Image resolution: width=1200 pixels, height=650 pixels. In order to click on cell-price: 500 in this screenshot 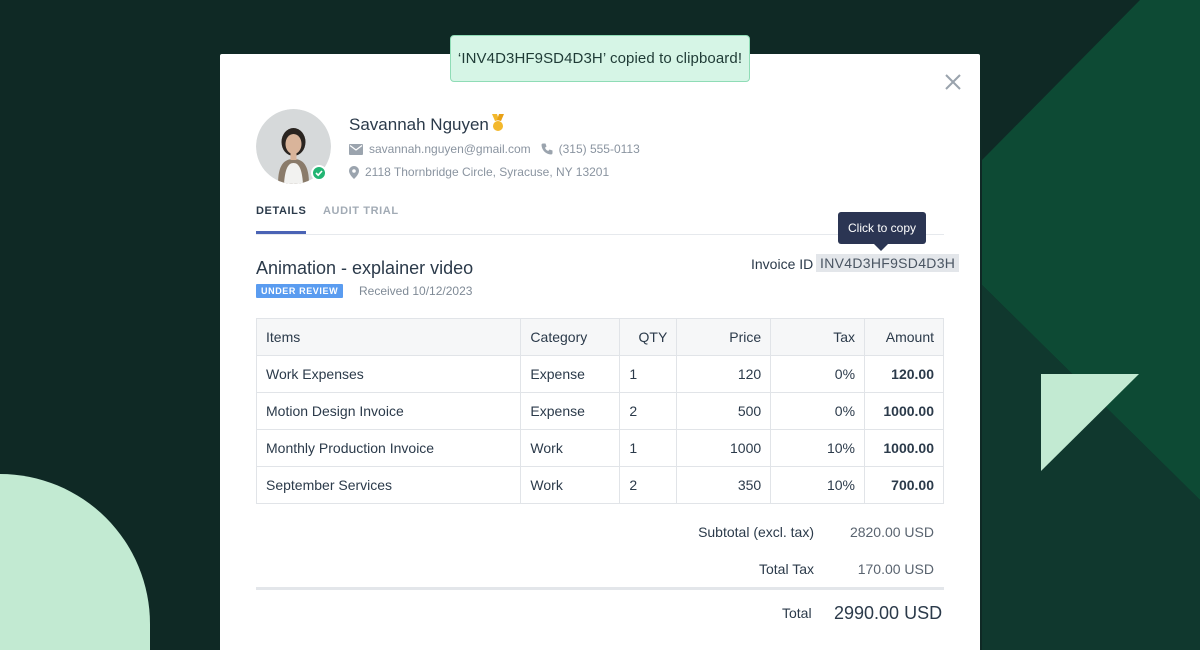, I will do `click(724, 411)`.